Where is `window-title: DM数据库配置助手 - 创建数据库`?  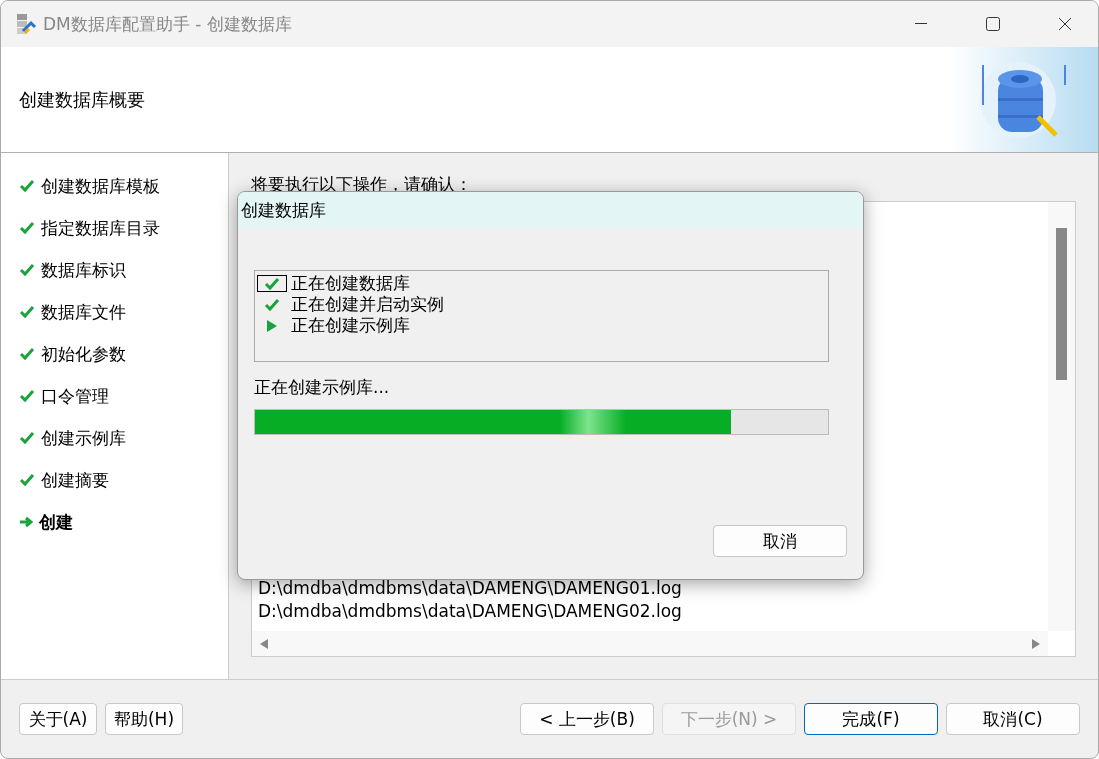
window-title: DM数据库配置助手 - 创建数据库 is located at coordinates (168, 24).